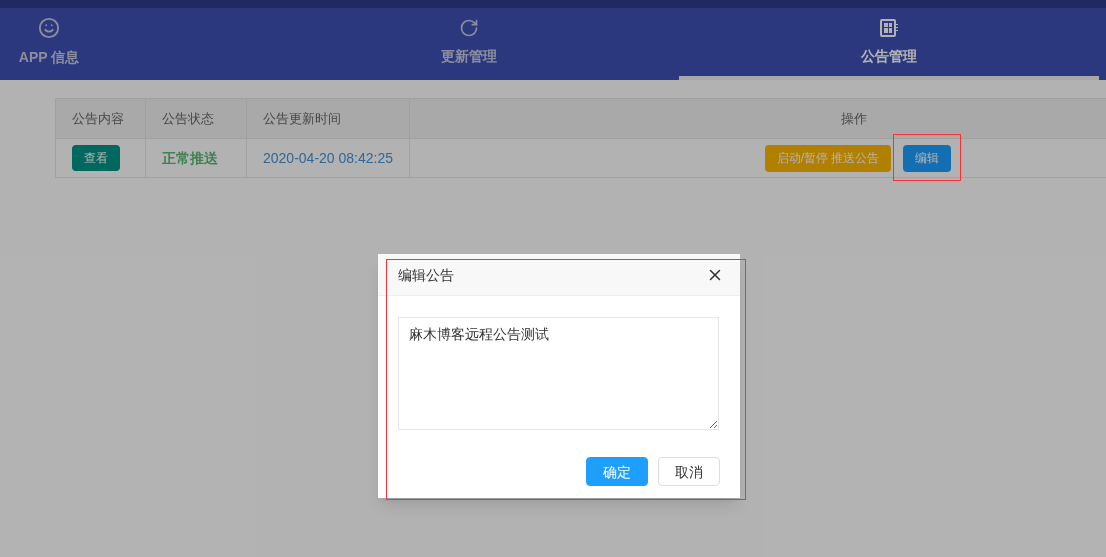 This screenshot has height=557, width=1106. What do you see at coordinates (328, 158) in the screenshot?
I see `time-cell: 2020-04-20 08:42:25` at bounding box center [328, 158].